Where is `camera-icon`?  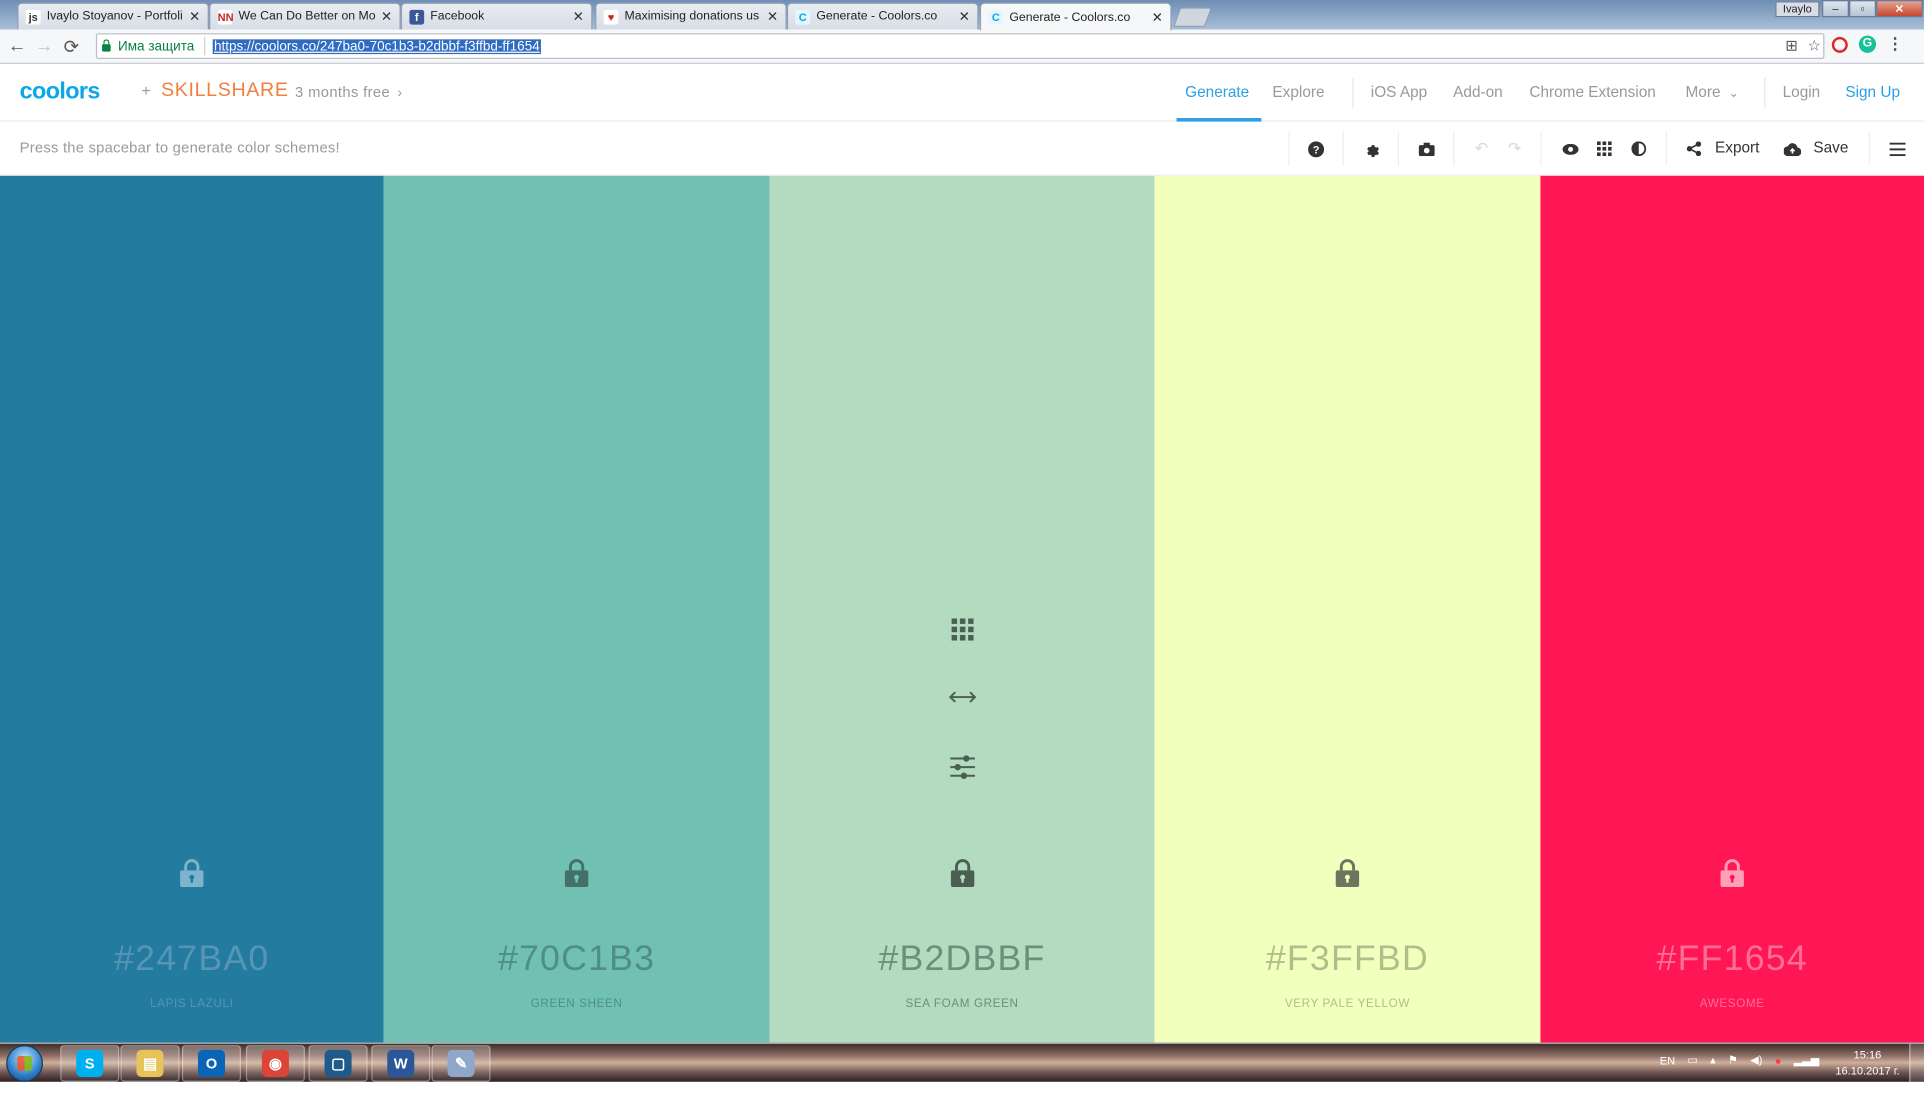 camera-icon is located at coordinates (1426, 149).